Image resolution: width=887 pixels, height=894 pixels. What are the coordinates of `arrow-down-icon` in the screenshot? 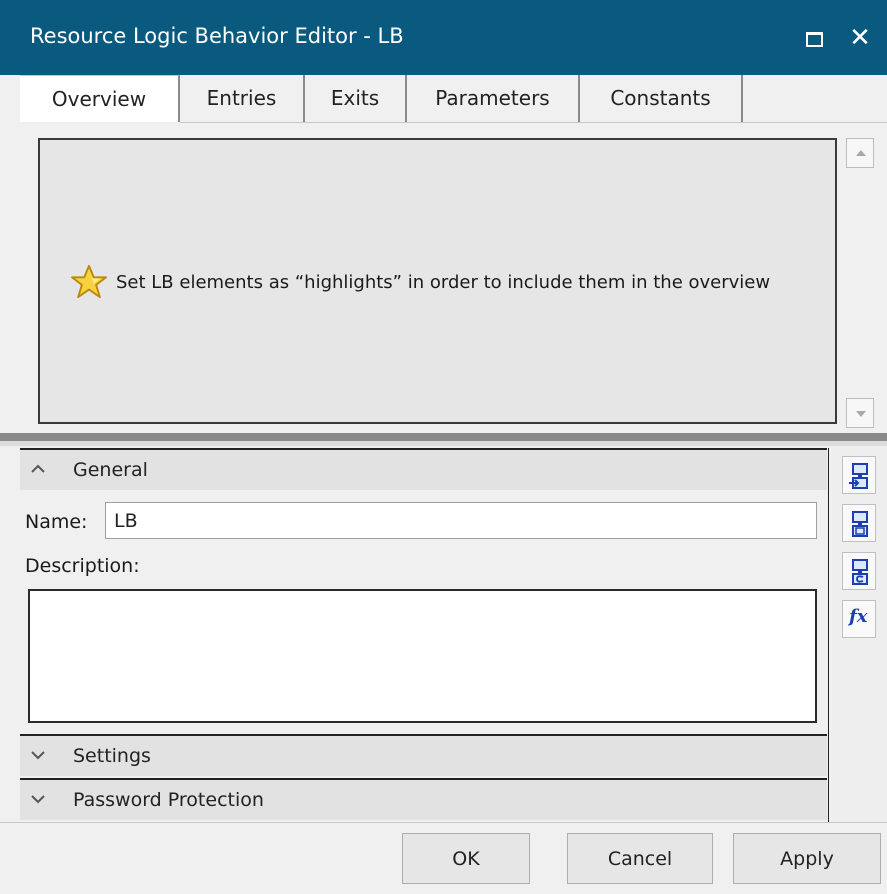 It's located at (861, 414).